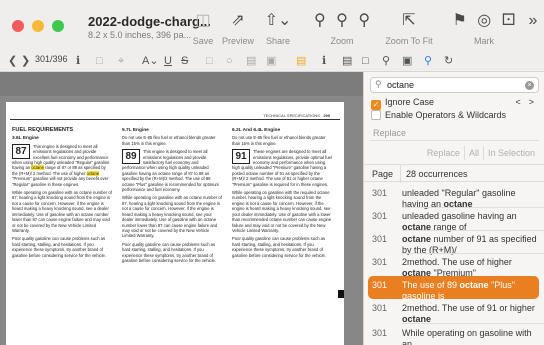 The image size is (544, 345). I want to click on mark-controls: ⚑ ◎ ⚀ Mark, so click(484, 28).